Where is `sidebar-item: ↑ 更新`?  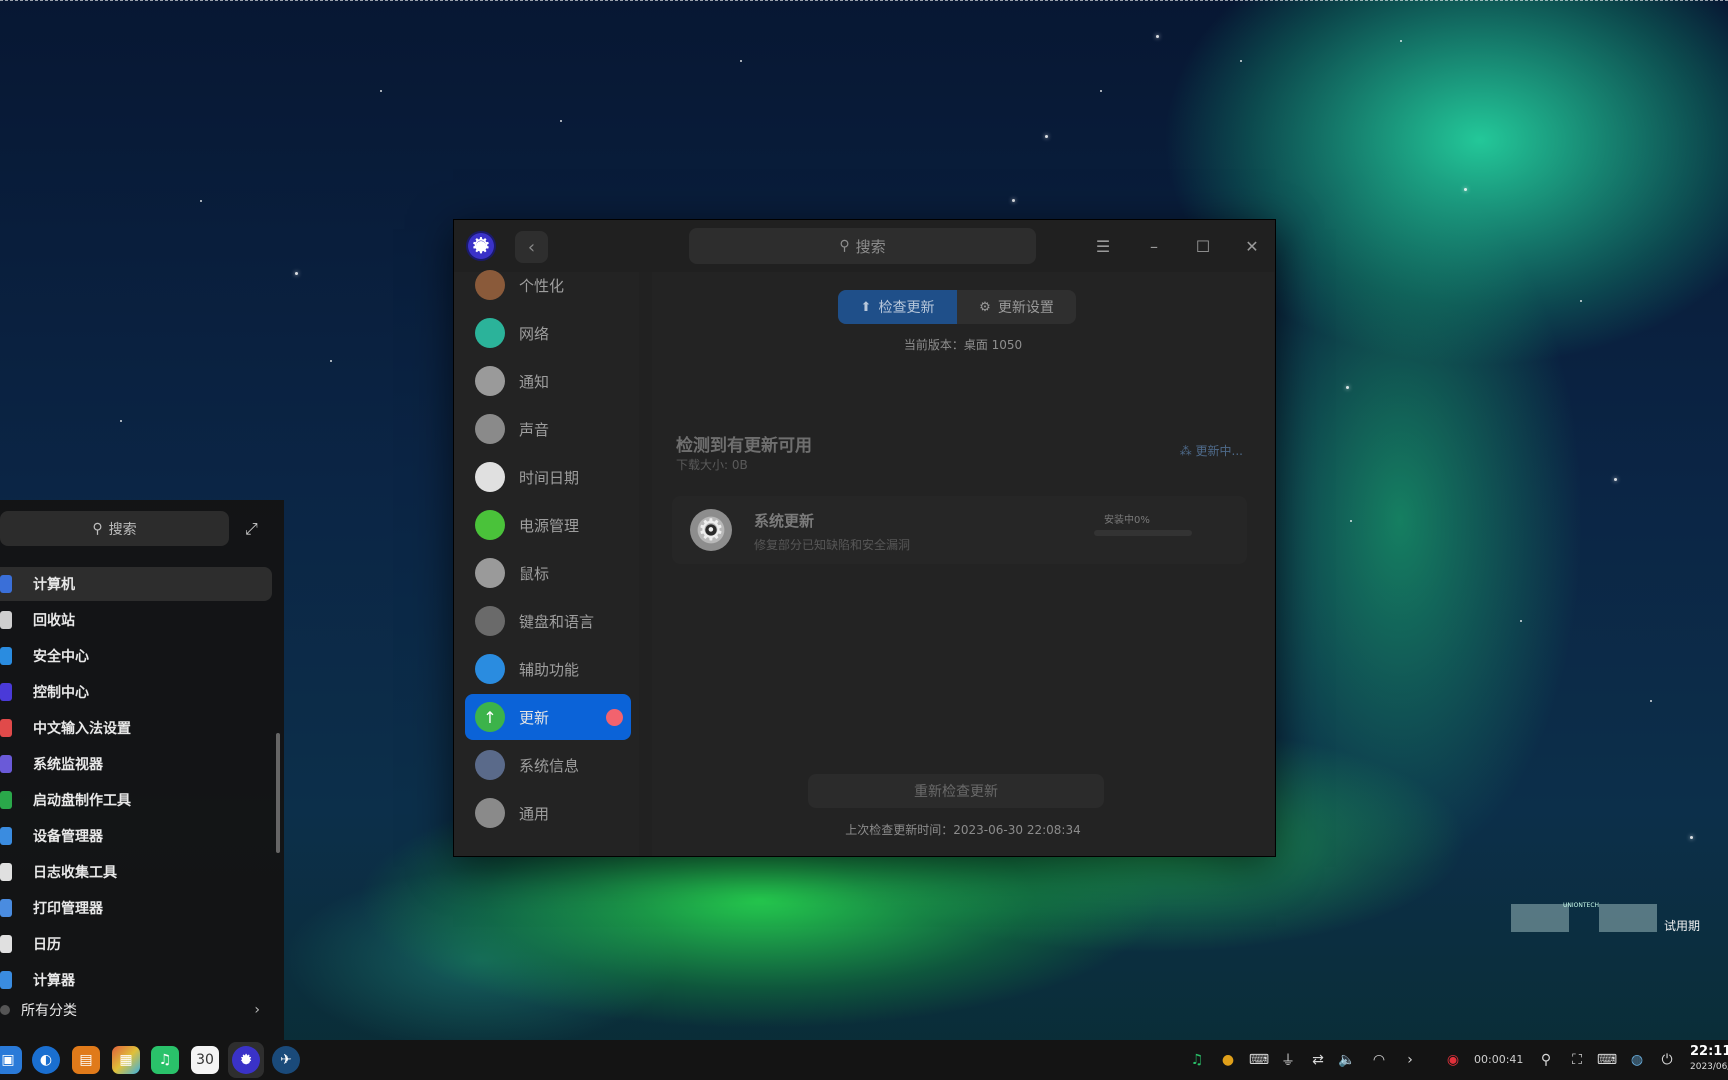 sidebar-item: ↑ 更新 is located at coordinates (548, 717).